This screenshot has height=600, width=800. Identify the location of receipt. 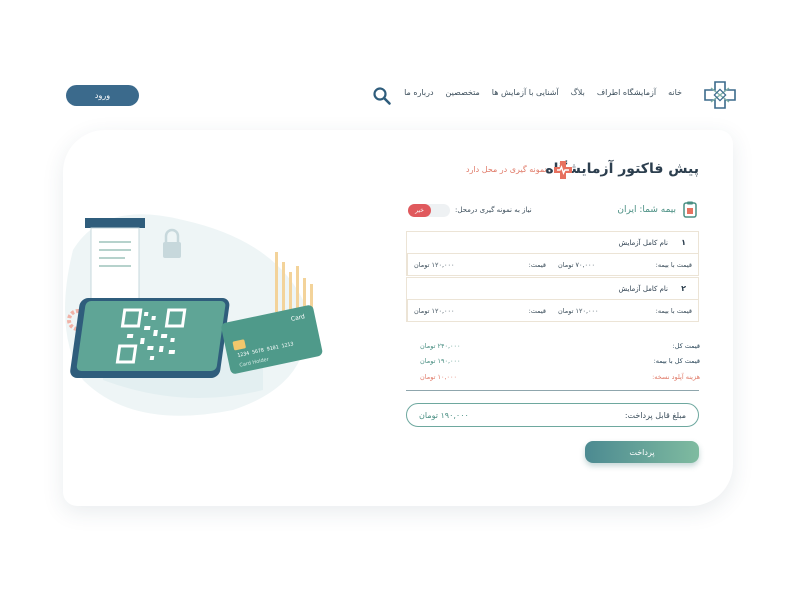
(115, 268).